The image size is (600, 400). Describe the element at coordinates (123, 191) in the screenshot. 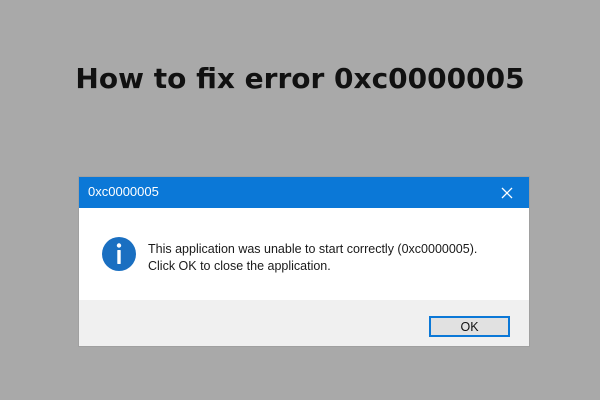

I see `dialog-title: 0xc0000005` at that location.